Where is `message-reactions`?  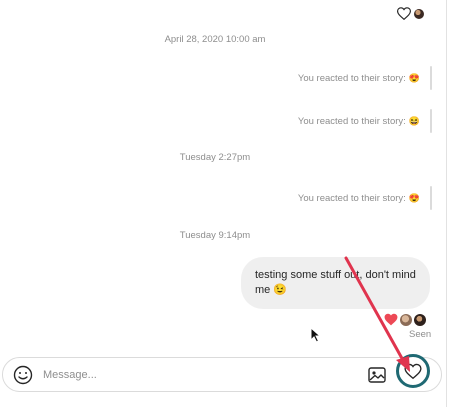
message-reactions is located at coordinates (405, 319).